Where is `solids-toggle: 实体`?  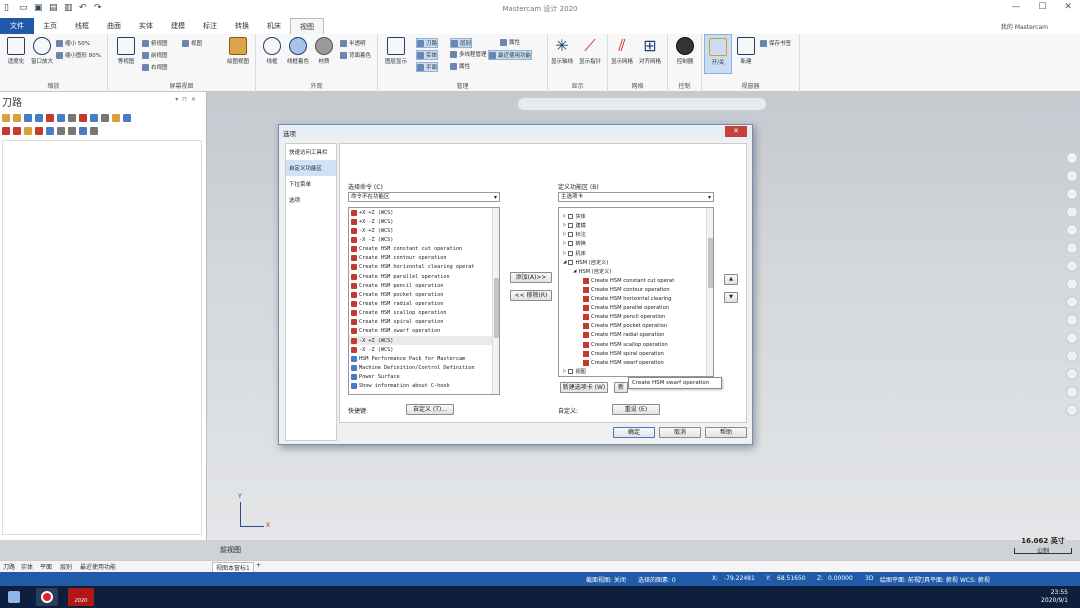
solids-toggle: 实体 is located at coordinates (427, 55).